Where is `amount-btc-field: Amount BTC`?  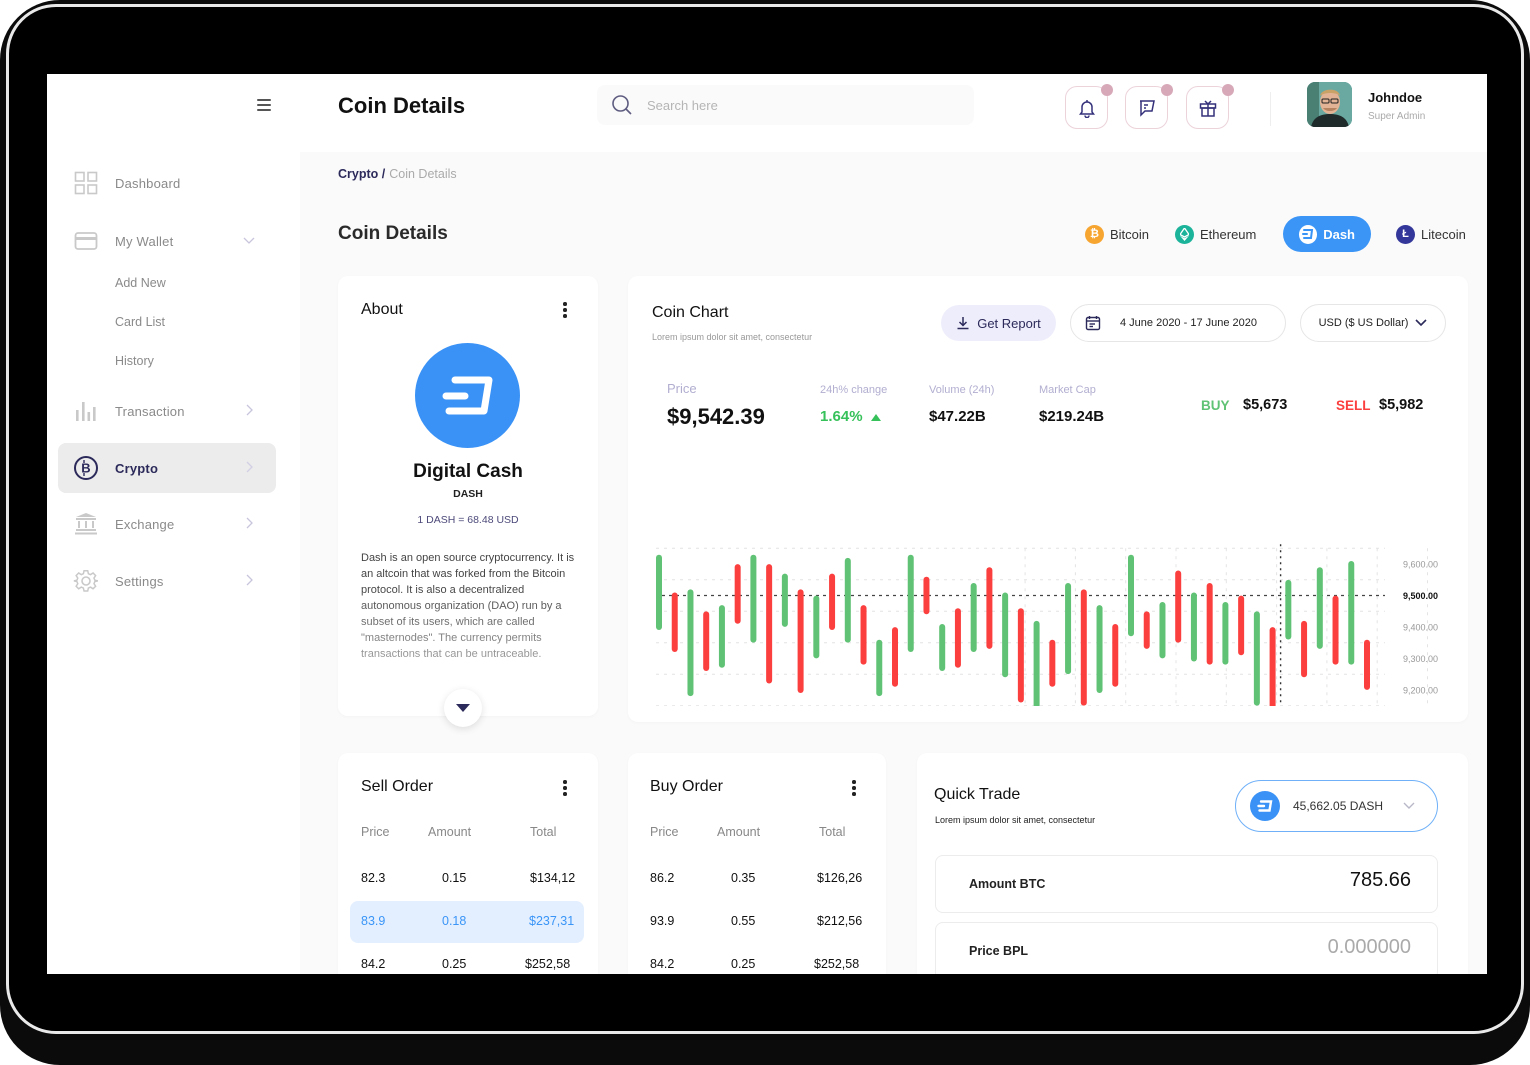
amount-btc-field: Amount BTC is located at coordinates (1186, 884).